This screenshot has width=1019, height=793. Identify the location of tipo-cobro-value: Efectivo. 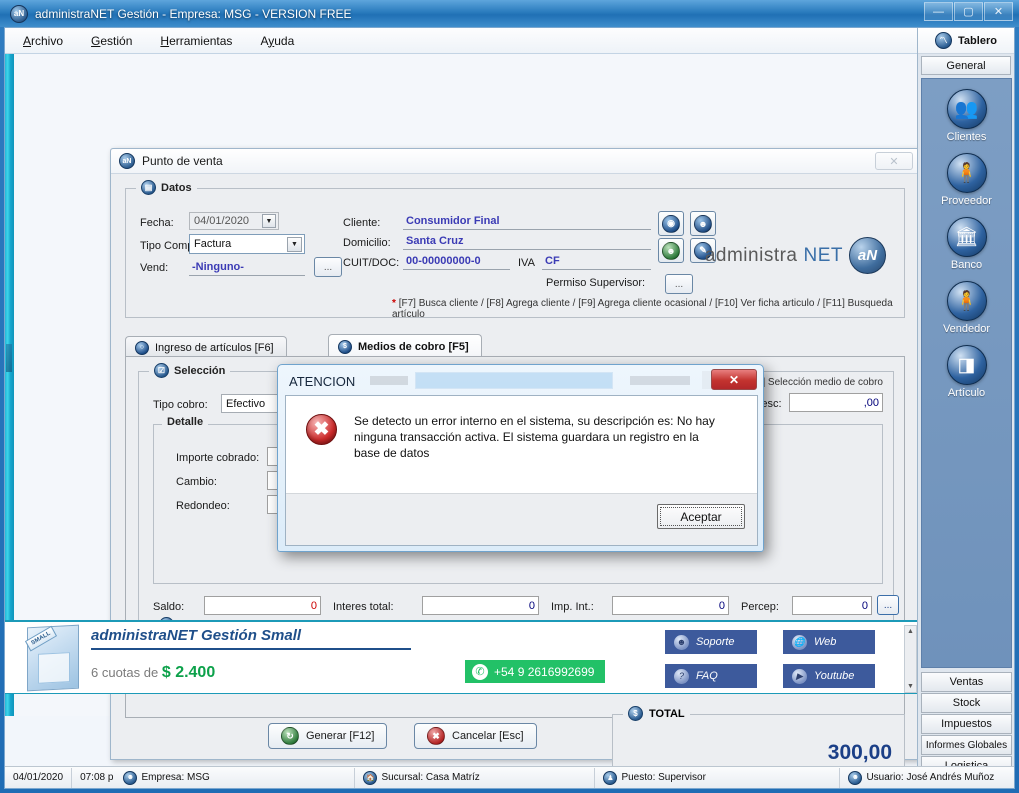
(246, 403).